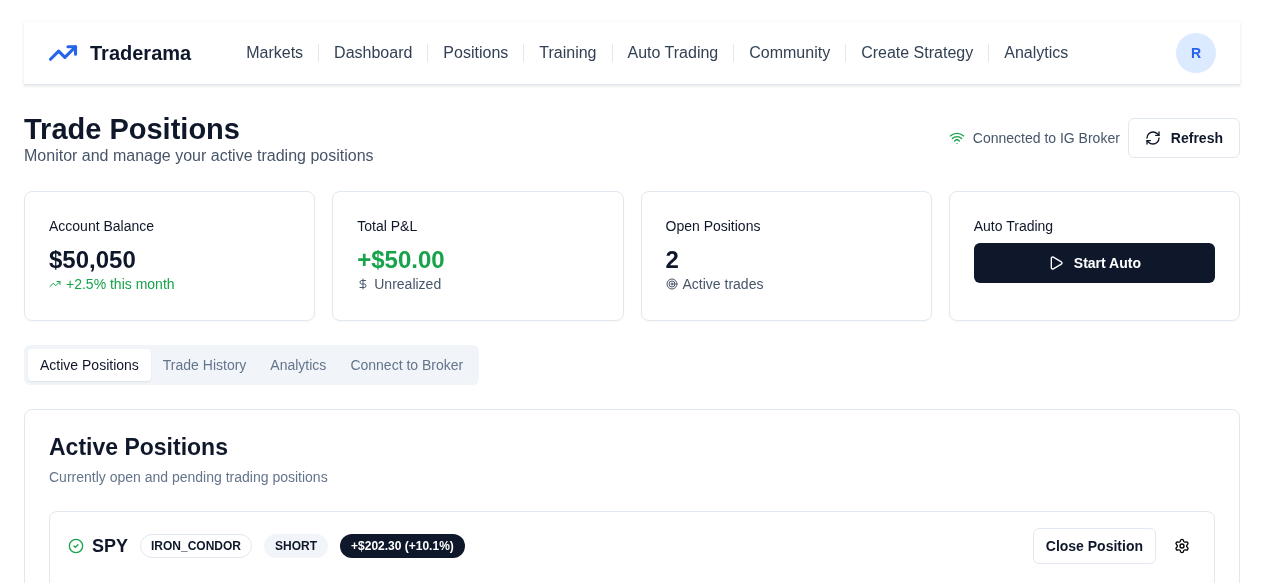 The height and width of the screenshot is (583, 1263). I want to click on tab: Analytics, so click(298, 365).